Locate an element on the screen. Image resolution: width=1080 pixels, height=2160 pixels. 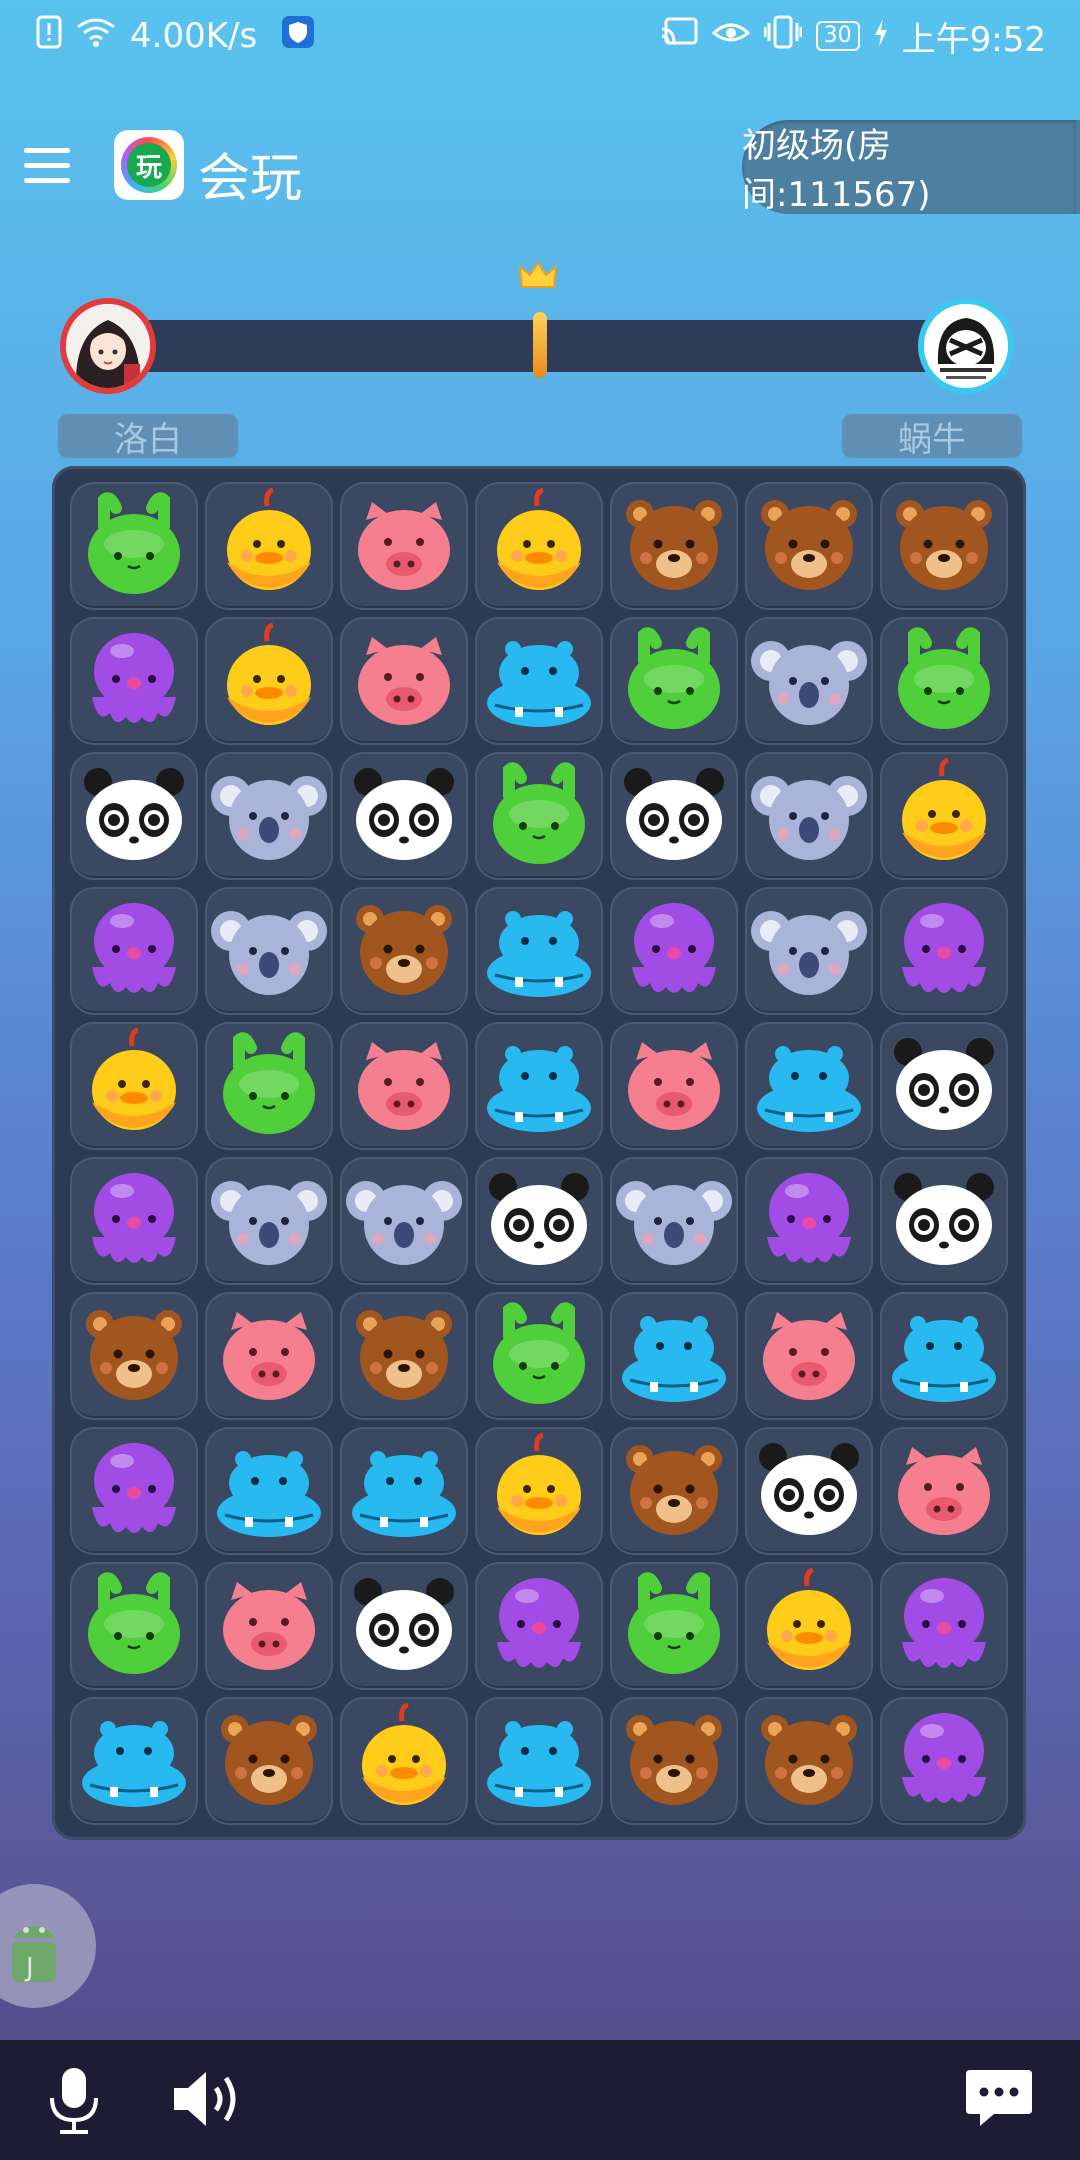
eye-comfort-icon is located at coordinates (730, 36).